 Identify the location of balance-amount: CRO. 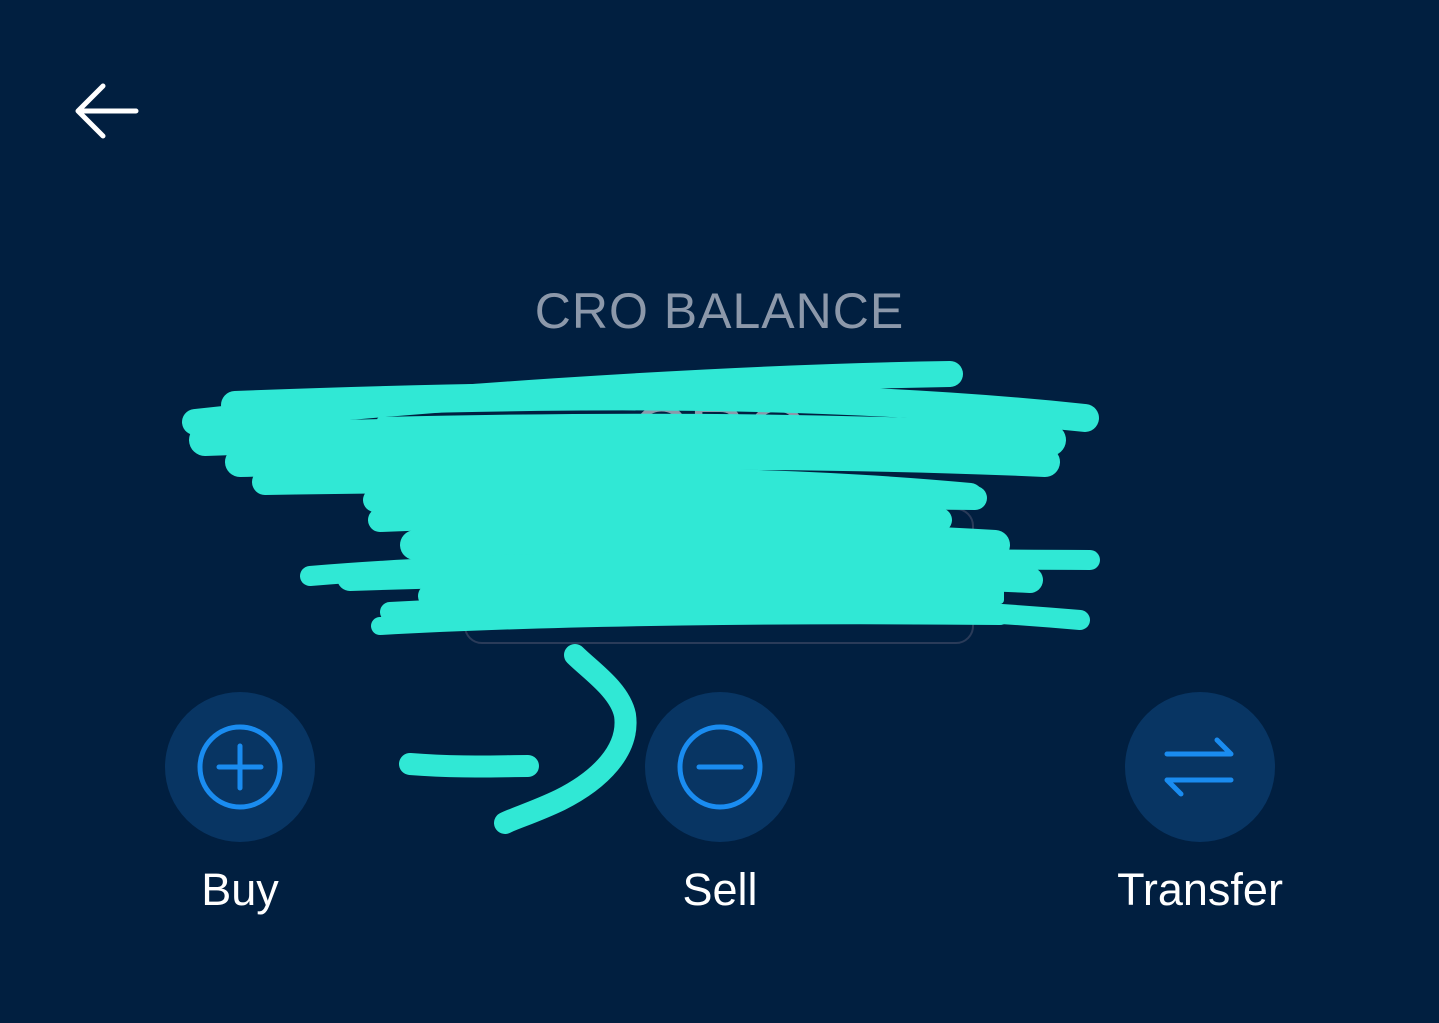
(719, 434).